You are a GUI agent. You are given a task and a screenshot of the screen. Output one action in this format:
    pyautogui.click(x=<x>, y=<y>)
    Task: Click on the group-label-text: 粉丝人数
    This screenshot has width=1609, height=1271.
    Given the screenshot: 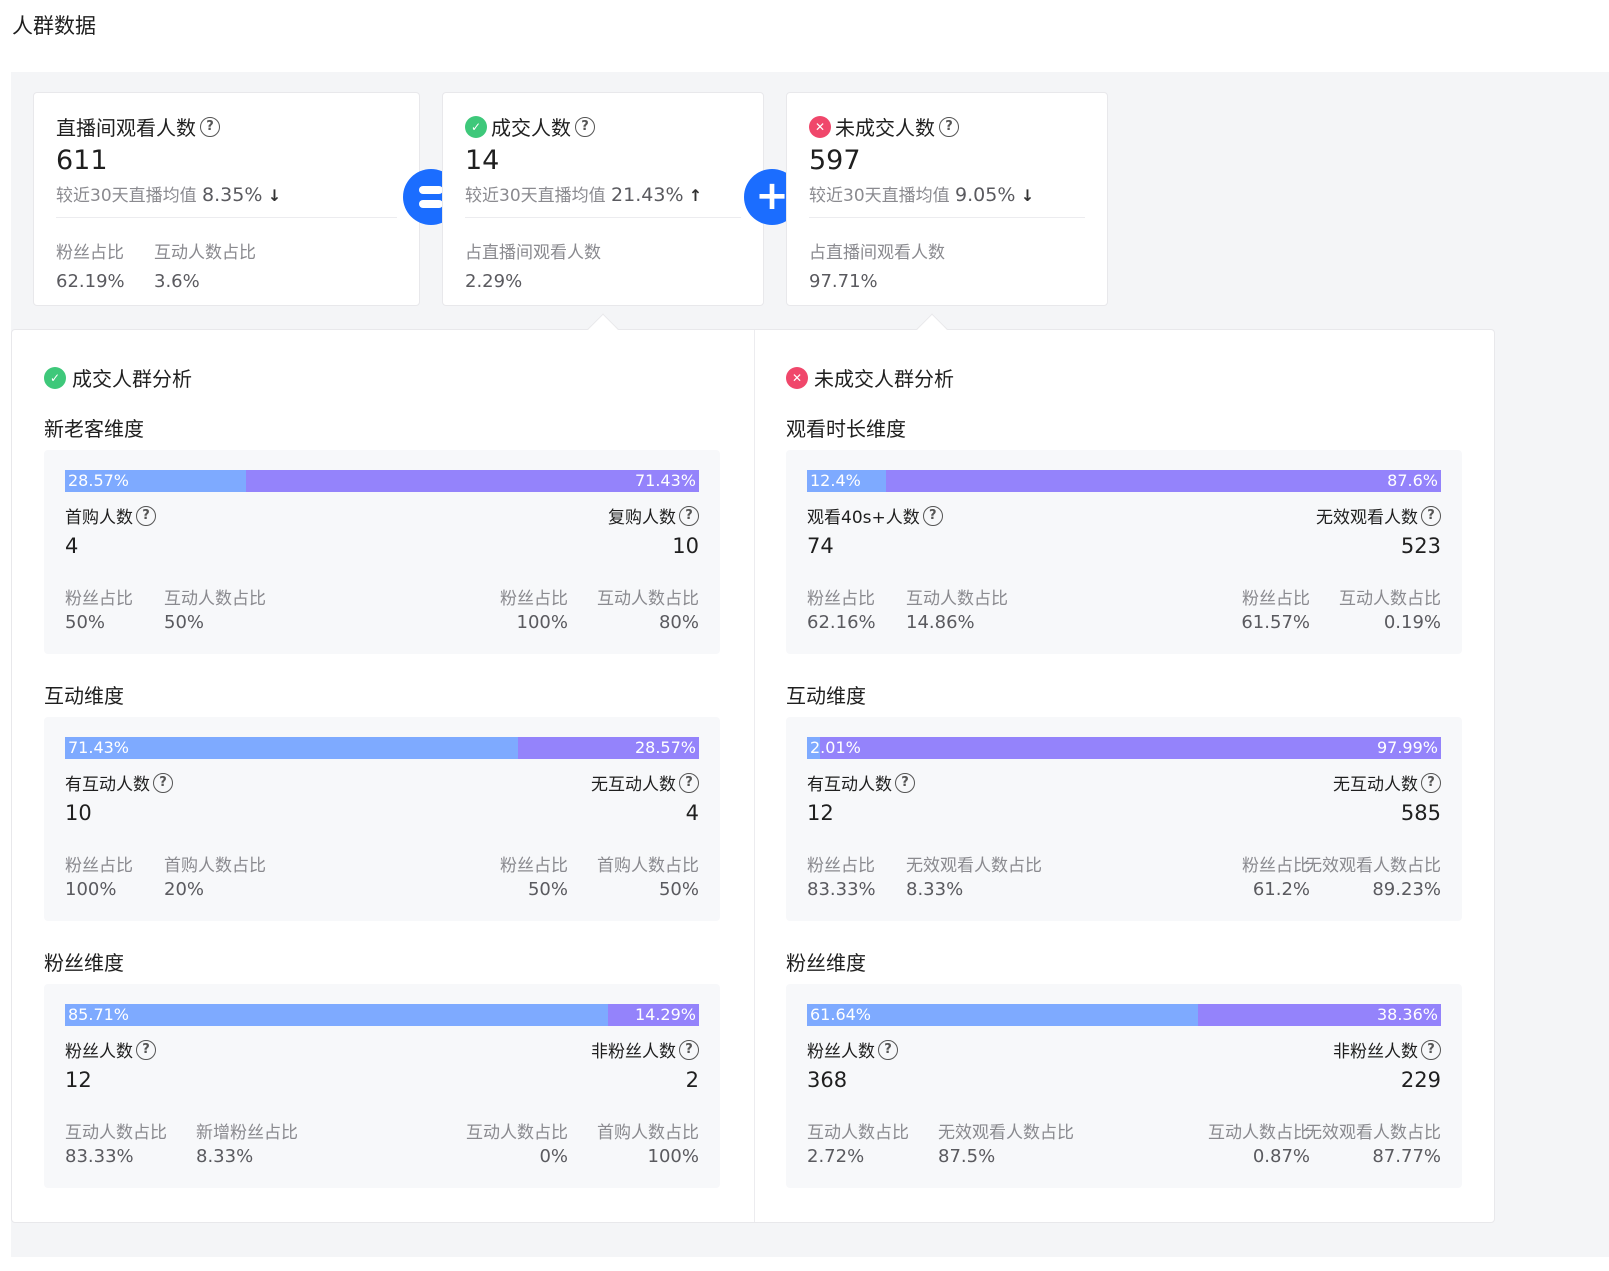 What is the action you would take?
    pyautogui.click(x=99, y=1052)
    